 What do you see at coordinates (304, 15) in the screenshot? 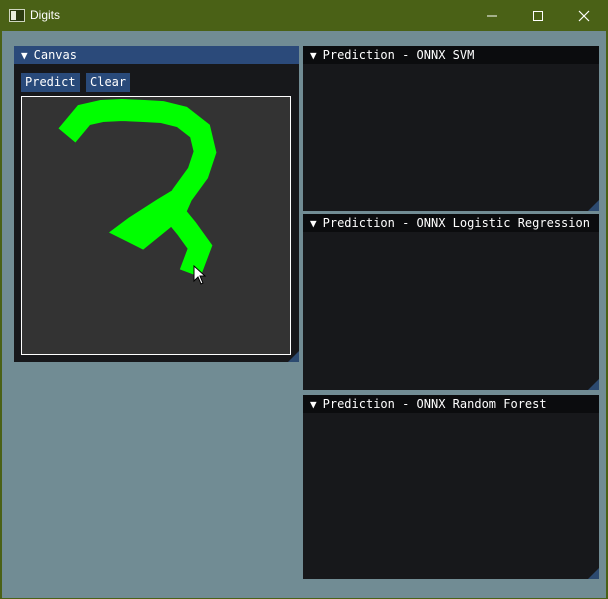
I see `title-bar: Digits` at bounding box center [304, 15].